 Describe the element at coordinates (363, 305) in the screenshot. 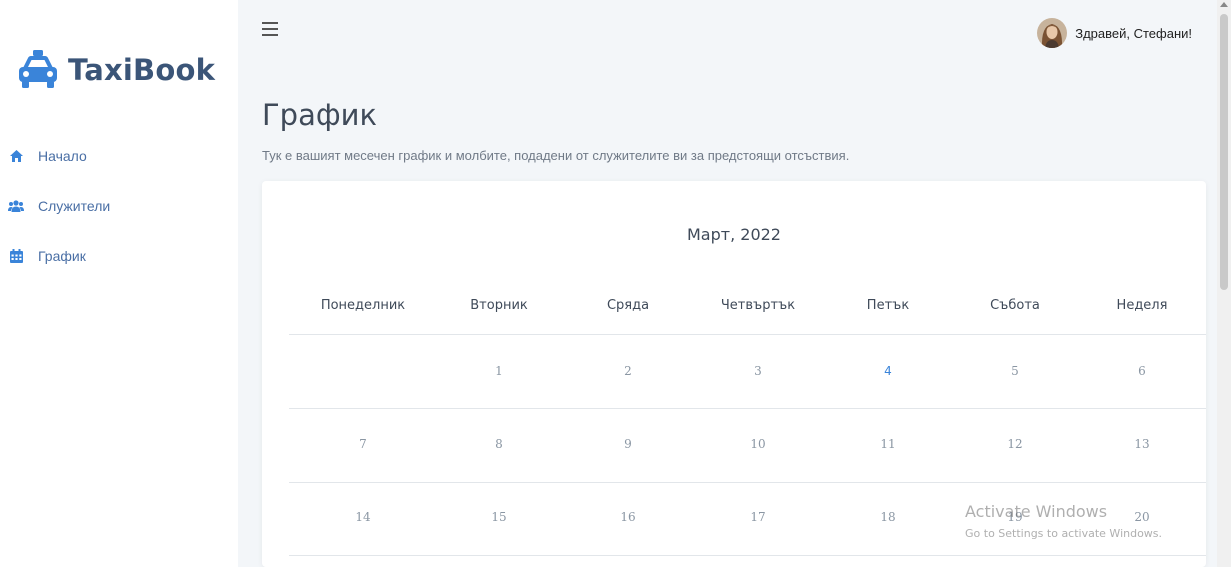

I see `weekday-monday: Понеделник` at that location.